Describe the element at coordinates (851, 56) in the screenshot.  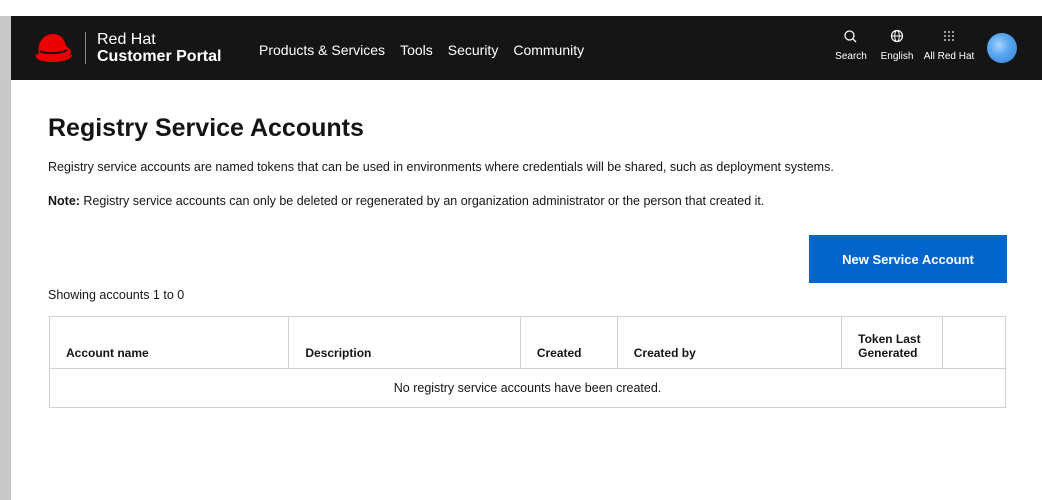
I see `search-label: Search` at that location.